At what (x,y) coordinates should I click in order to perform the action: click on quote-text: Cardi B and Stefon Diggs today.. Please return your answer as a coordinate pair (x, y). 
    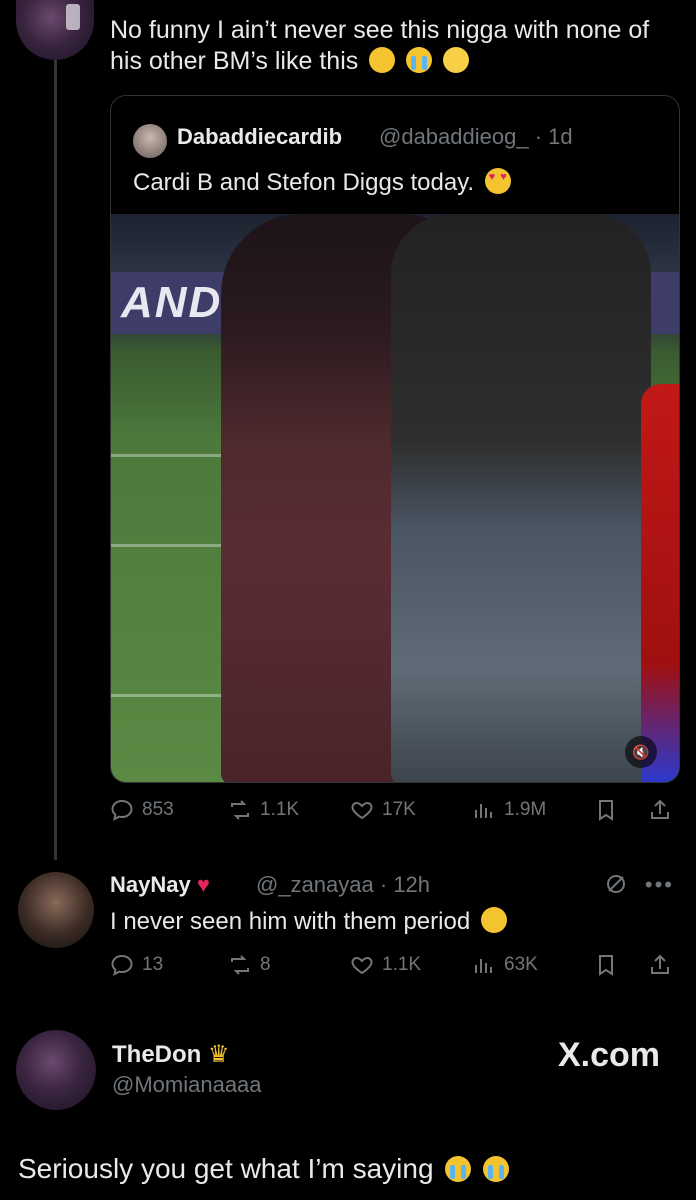
    Looking at the image, I should click on (322, 182).